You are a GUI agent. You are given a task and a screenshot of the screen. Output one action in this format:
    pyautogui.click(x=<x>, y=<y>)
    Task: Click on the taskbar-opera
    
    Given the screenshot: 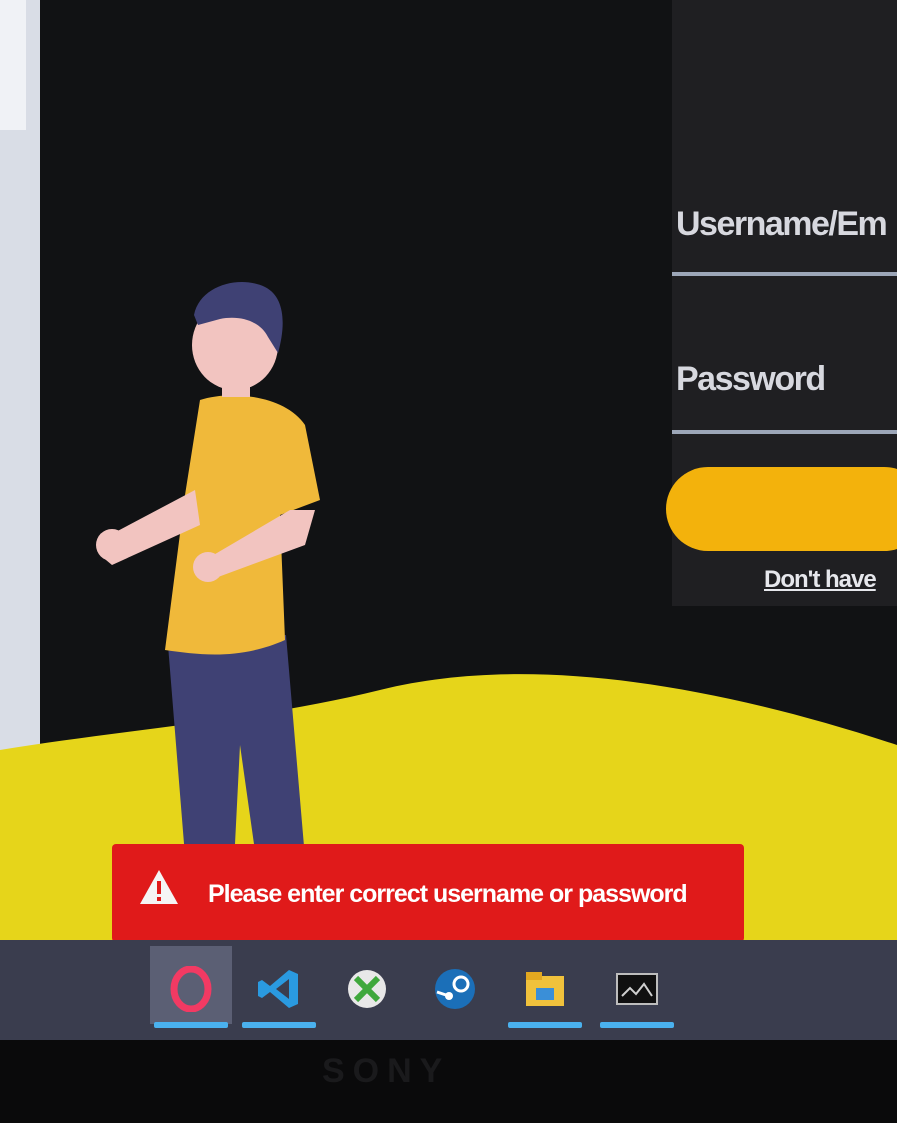 What is the action you would take?
    pyautogui.click(x=191, y=987)
    